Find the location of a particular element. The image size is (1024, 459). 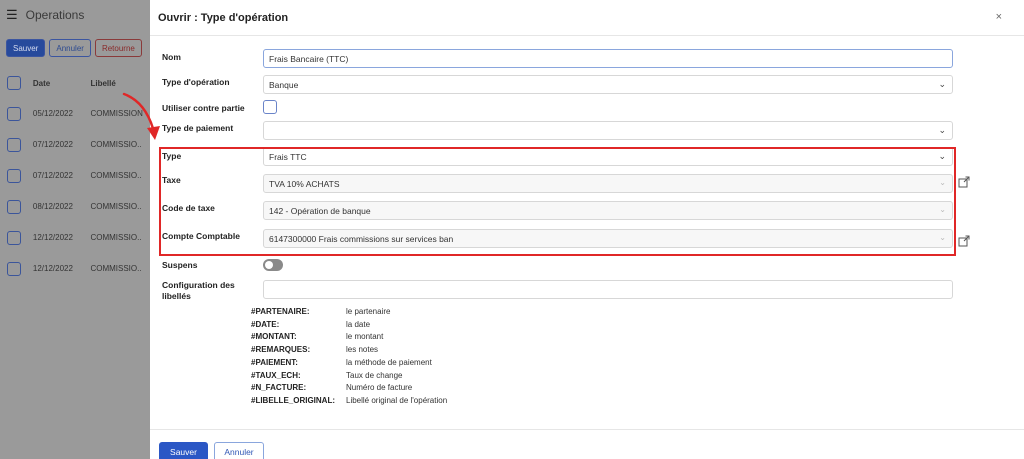

type-operation-label: Type d'opération is located at coordinates (196, 82).